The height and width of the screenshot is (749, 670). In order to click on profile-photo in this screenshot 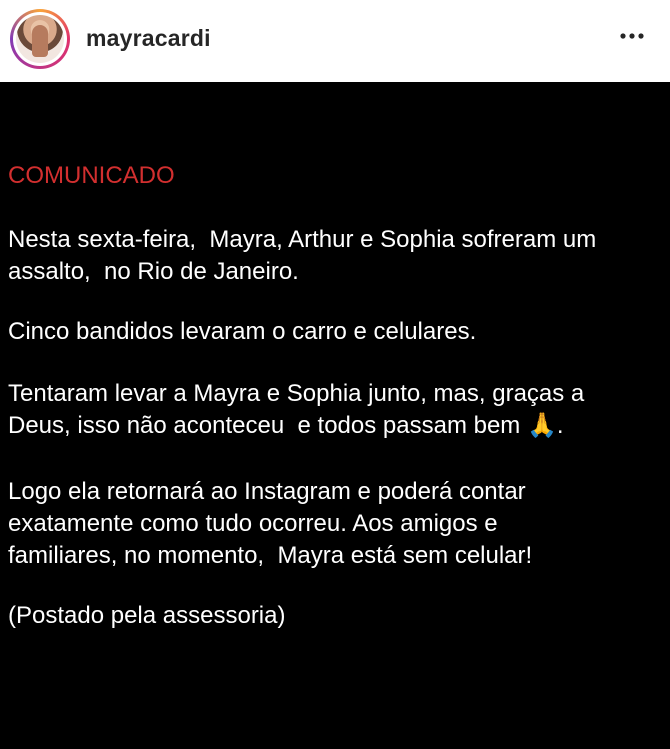, I will do `click(40, 39)`.